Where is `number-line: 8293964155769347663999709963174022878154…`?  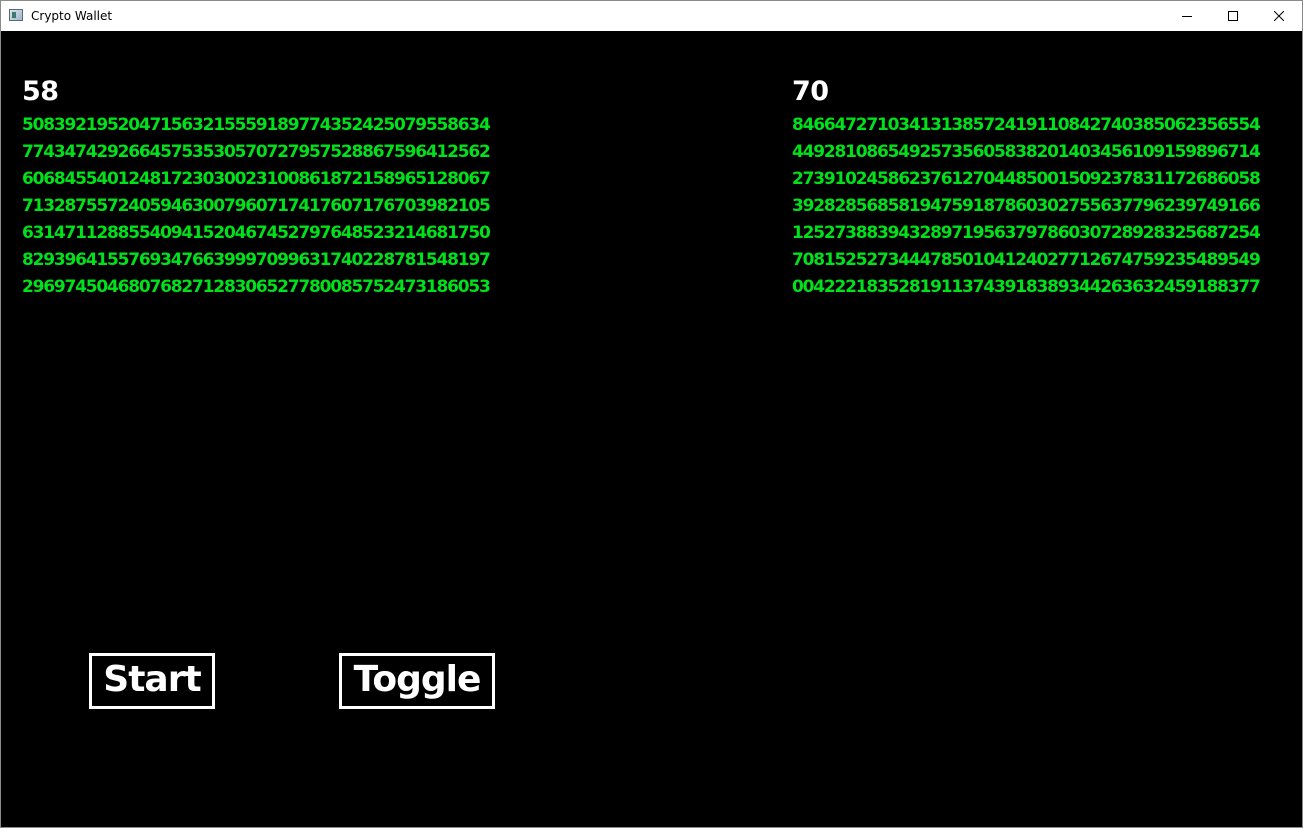
number-line: 8293964155769347663999709963174022878154… is located at coordinates (256, 260).